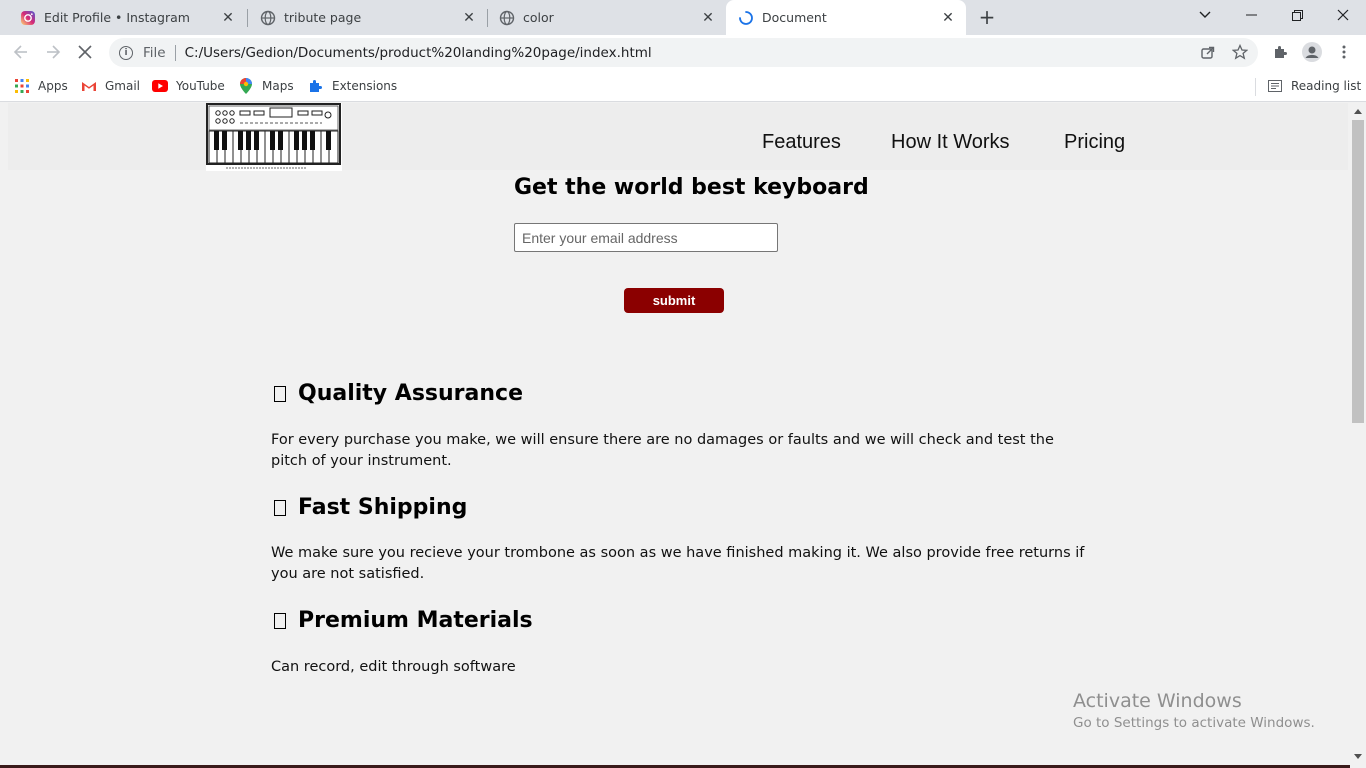 The width and height of the screenshot is (1366, 768). Describe the element at coordinates (126, 52) in the screenshot. I see `site-info-icon: i` at that location.